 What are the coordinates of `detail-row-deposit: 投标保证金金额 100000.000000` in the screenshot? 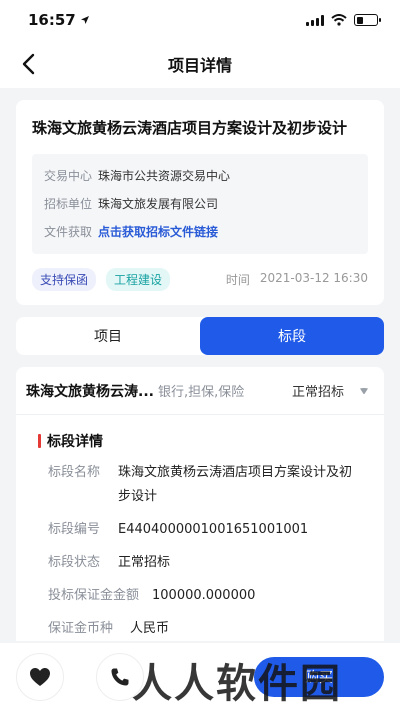 It's located at (206, 596).